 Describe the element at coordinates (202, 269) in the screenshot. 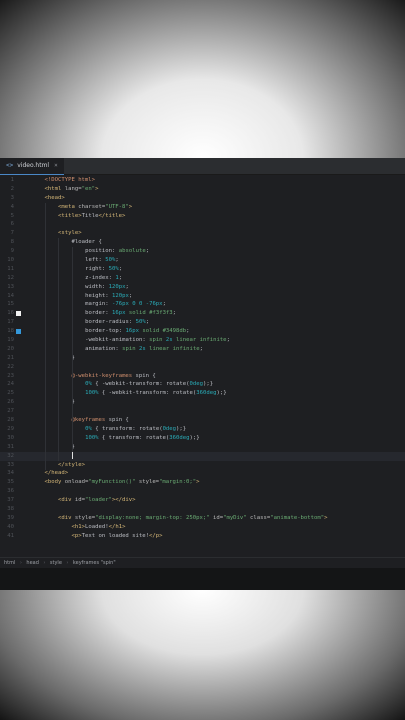

I see `code-line: 11 right: 50%;` at that location.